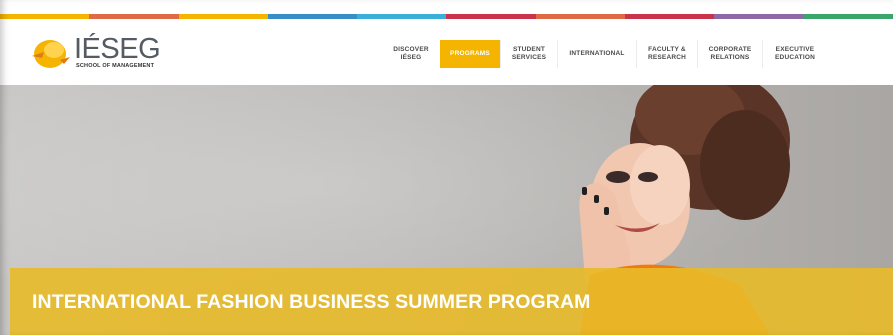 The width and height of the screenshot is (893, 335). Describe the element at coordinates (115, 66) in the screenshot. I see `logo-subtext: SCHOOL OF MANAGEMENT` at that location.